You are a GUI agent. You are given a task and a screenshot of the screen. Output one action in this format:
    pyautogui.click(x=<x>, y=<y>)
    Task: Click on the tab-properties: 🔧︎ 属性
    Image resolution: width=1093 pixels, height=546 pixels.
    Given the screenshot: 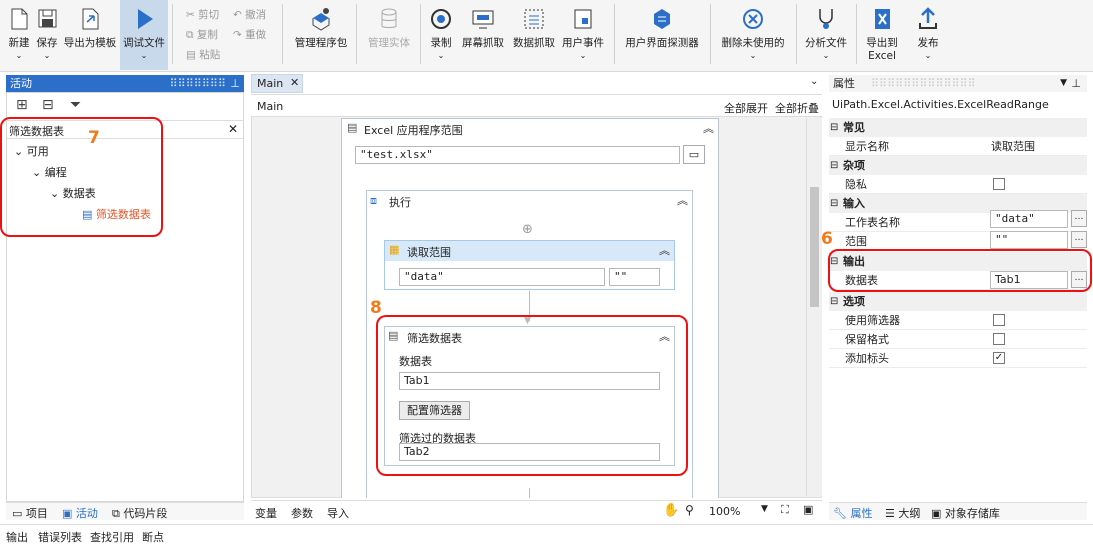 What is the action you would take?
    pyautogui.click(x=852, y=513)
    